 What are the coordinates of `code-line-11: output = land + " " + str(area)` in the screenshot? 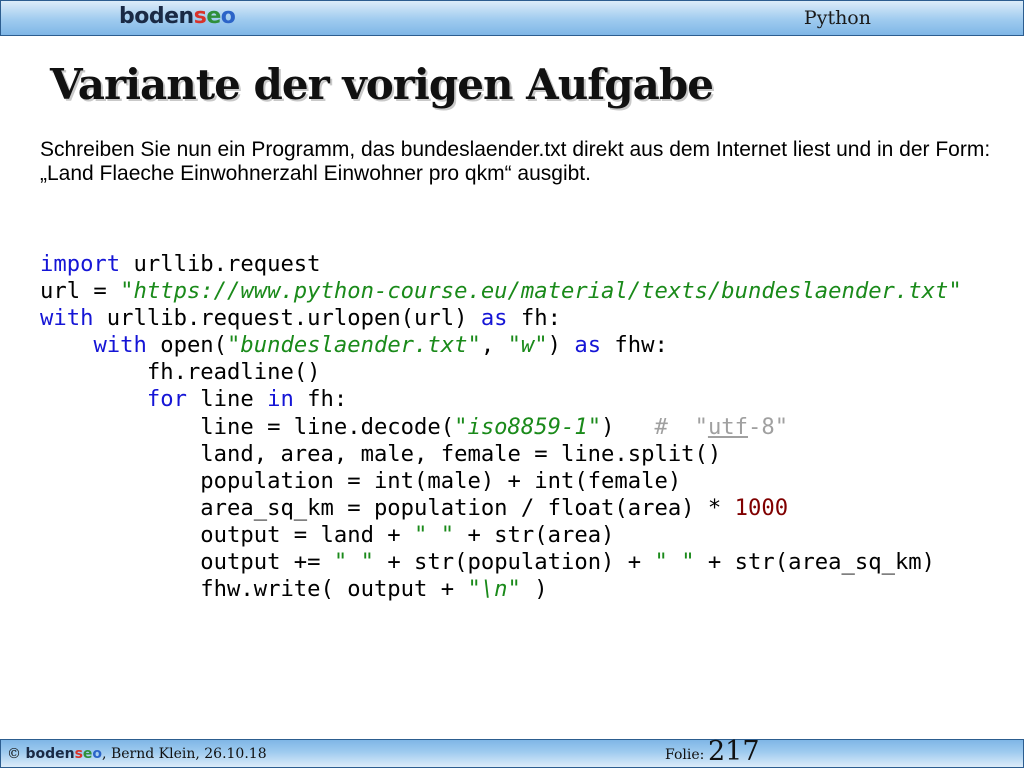 It's located at (407, 534).